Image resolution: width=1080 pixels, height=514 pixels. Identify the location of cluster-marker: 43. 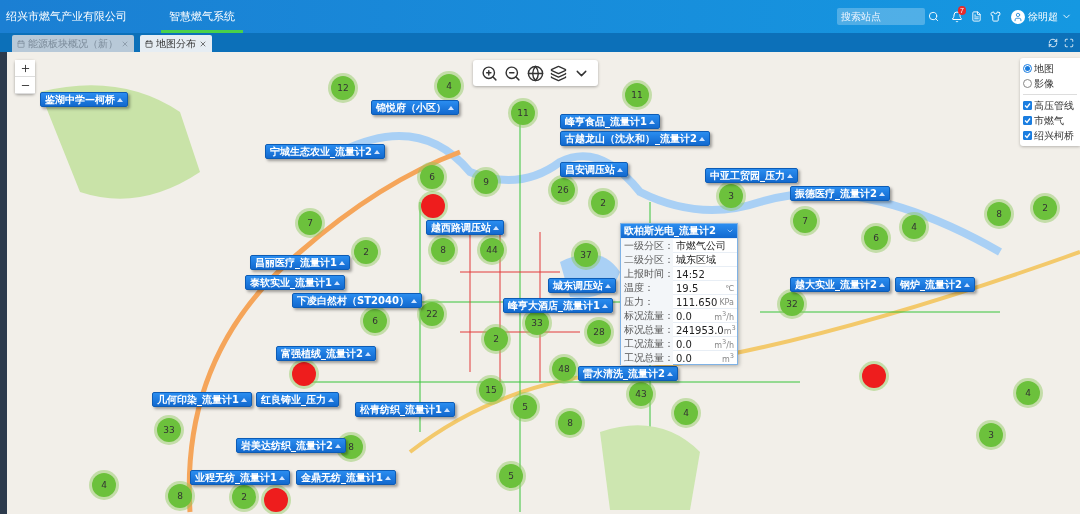
(641, 394).